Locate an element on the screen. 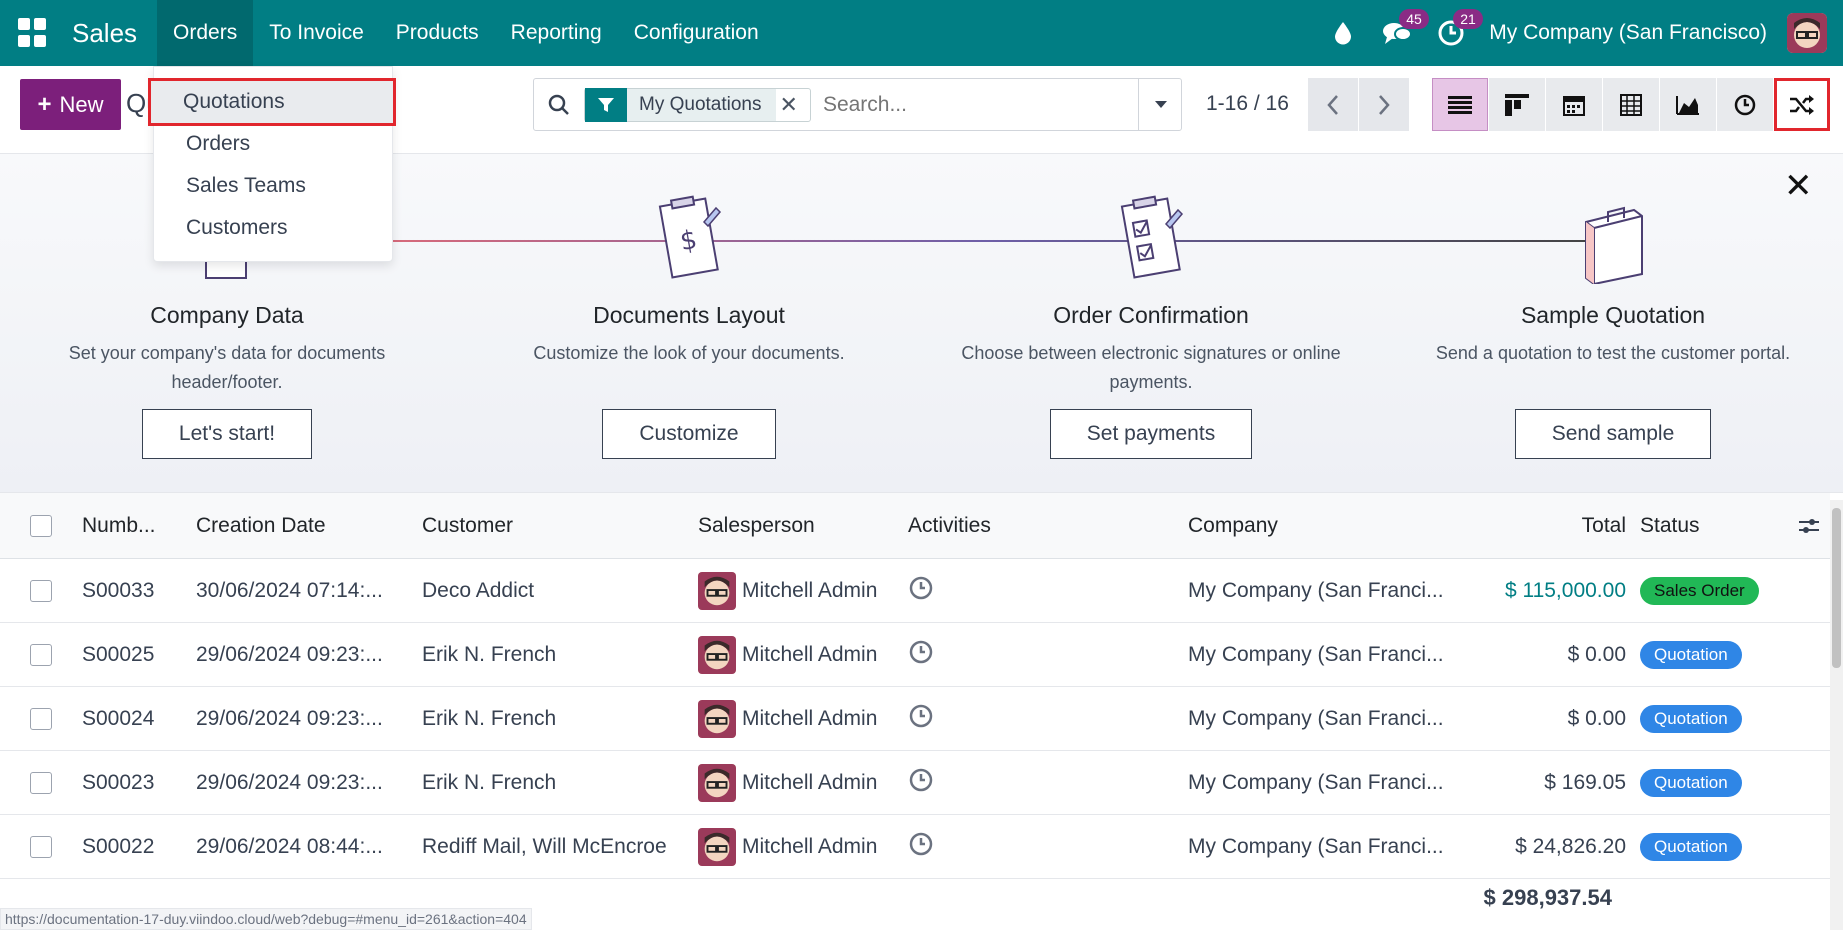 The height and width of the screenshot is (930, 1843). step-title: Sample Quotation is located at coordinates (1613, 315).